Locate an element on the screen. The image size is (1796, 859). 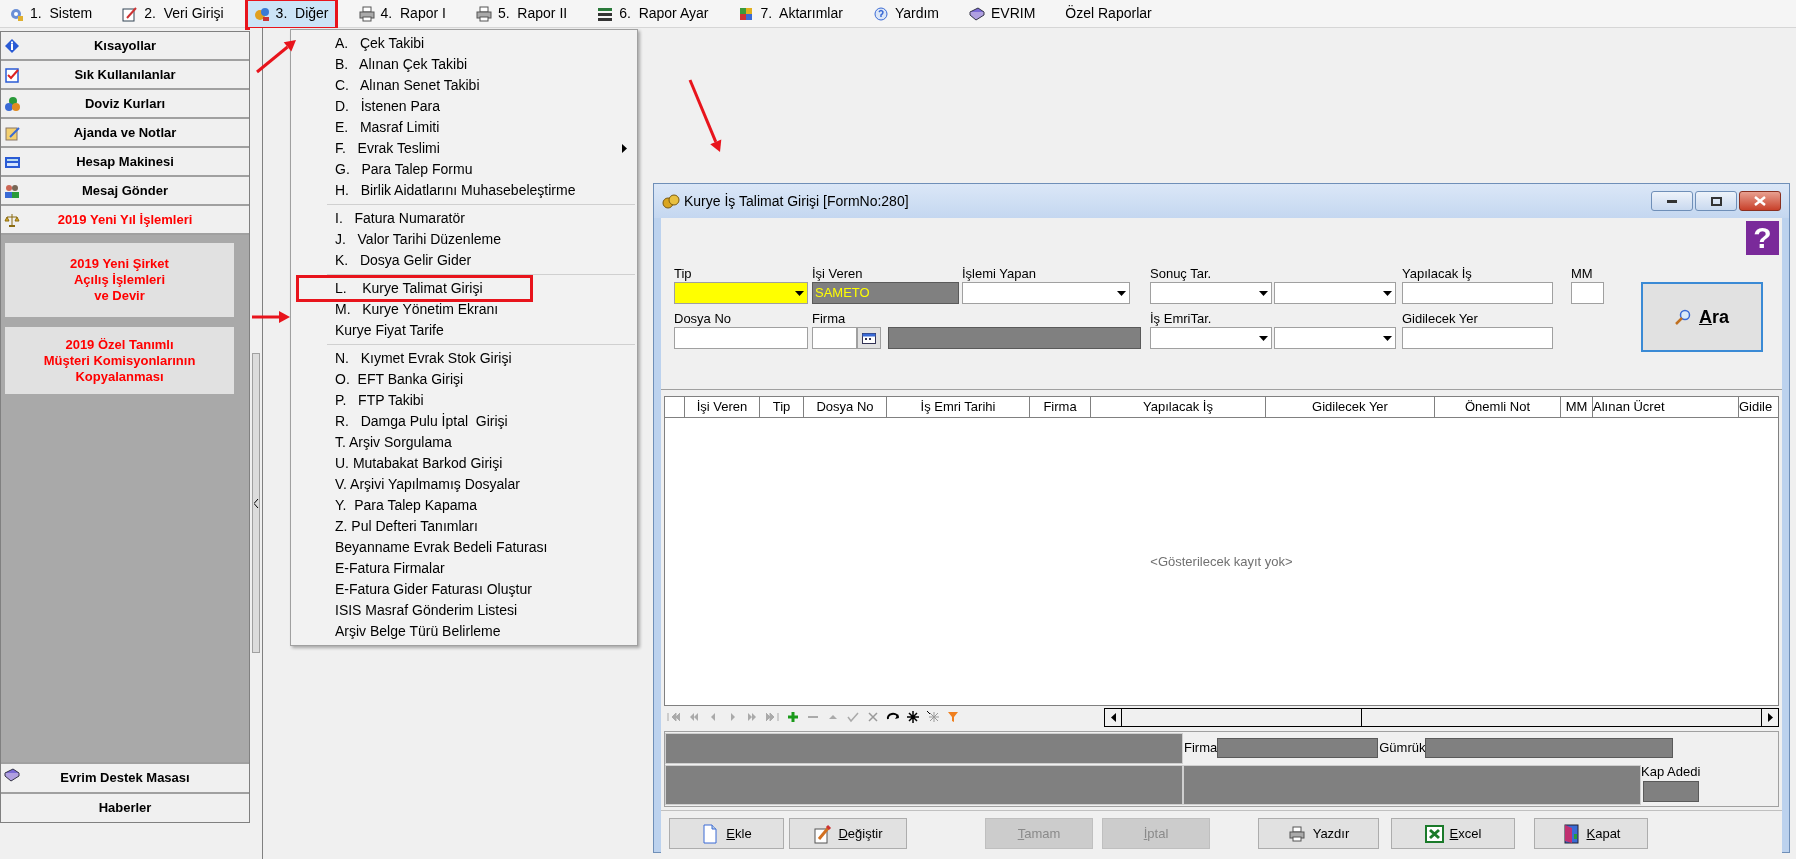
menu-entry: J. Valor Tarihi Düzenleme is located at coordinates (464, 239).